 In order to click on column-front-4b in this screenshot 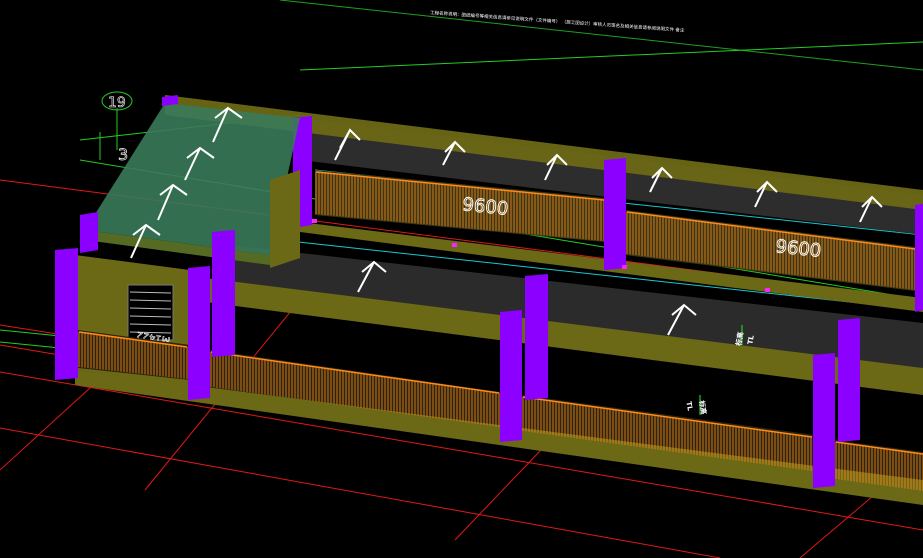, I will do `click(849, 380)`.